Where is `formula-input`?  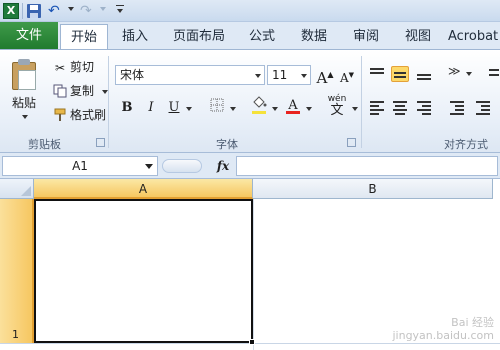
formula-input is located at coordinates (367, 166).